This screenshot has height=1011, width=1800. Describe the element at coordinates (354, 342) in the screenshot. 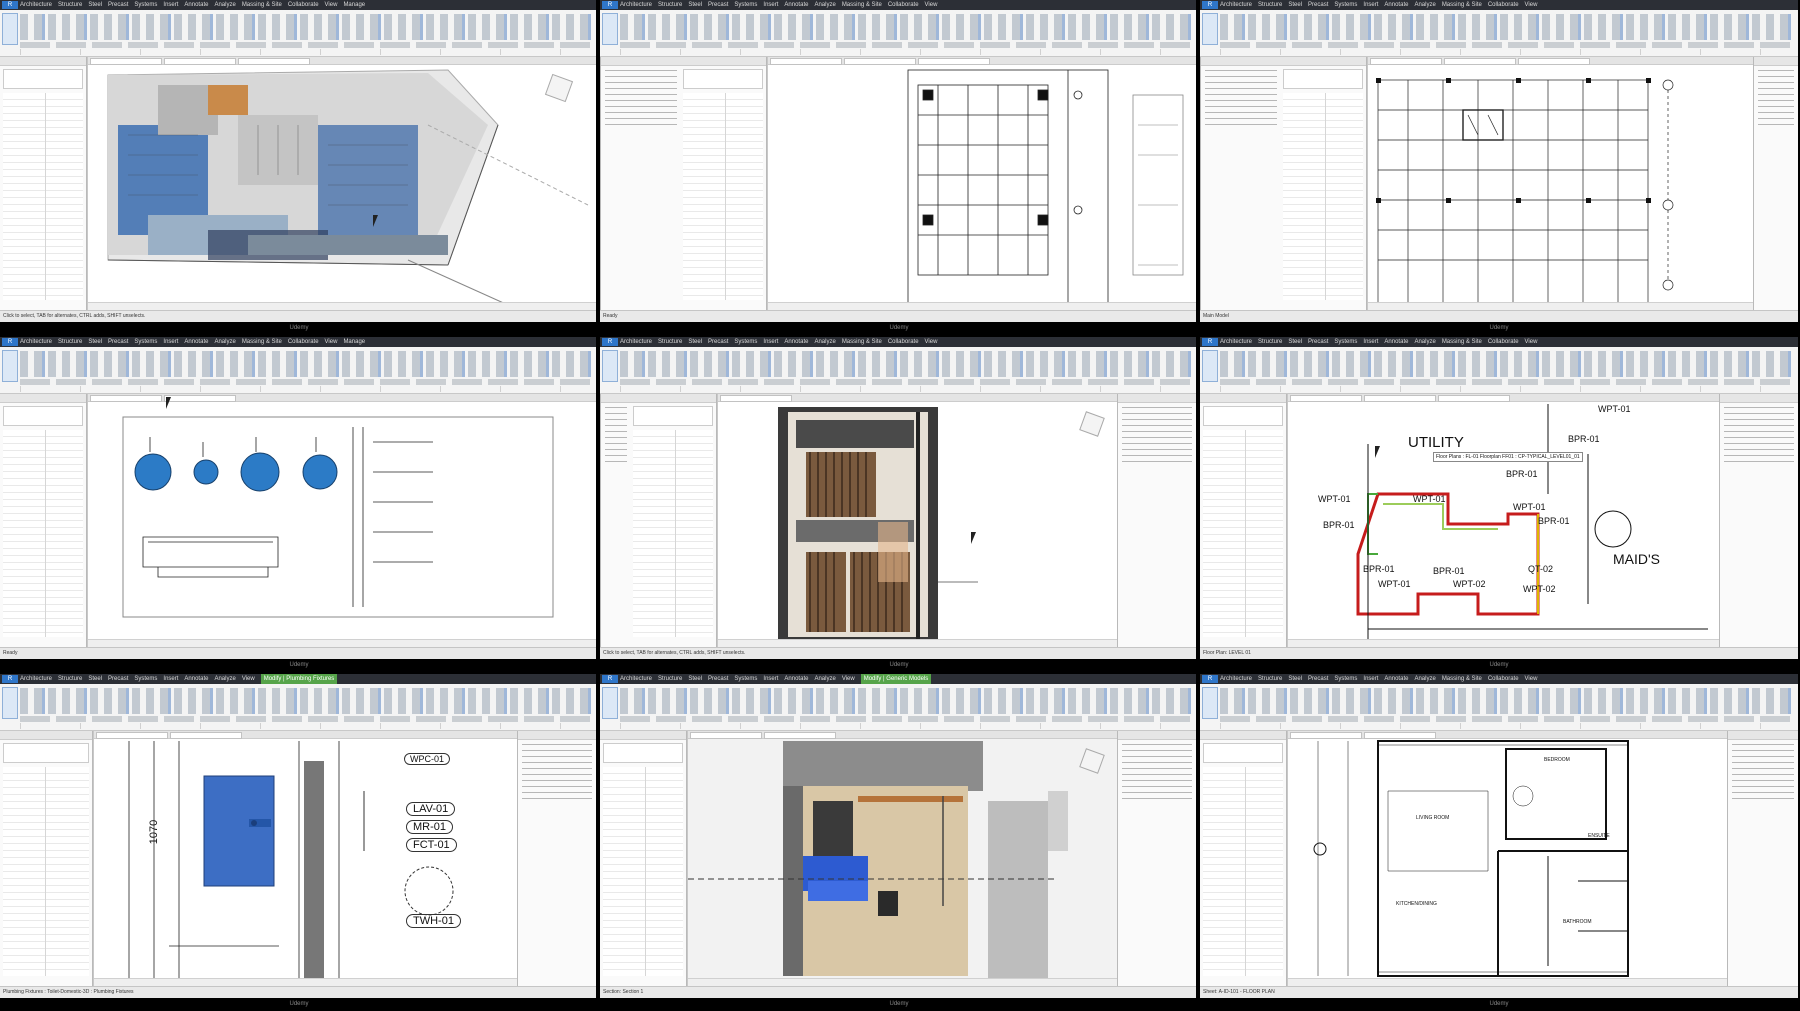

I see `tab-manage: Manage` at that location.